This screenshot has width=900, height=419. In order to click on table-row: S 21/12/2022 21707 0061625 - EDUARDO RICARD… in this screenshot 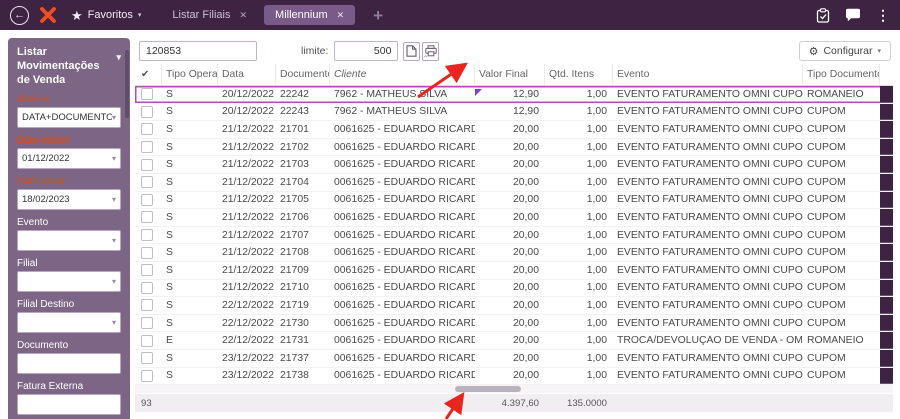, I will do `click(514, 235)`.